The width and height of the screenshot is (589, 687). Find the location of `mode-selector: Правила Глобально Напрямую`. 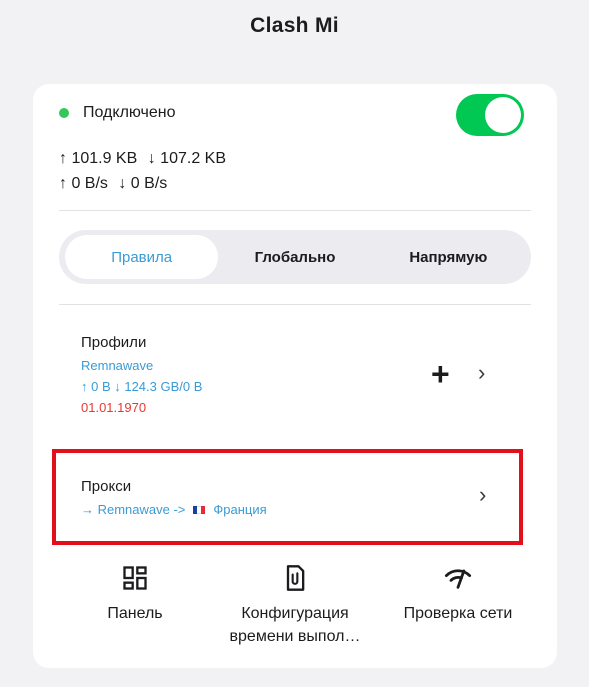

mode-selector: Правила Глобально Напрямую is located at coordinates (295, 257).